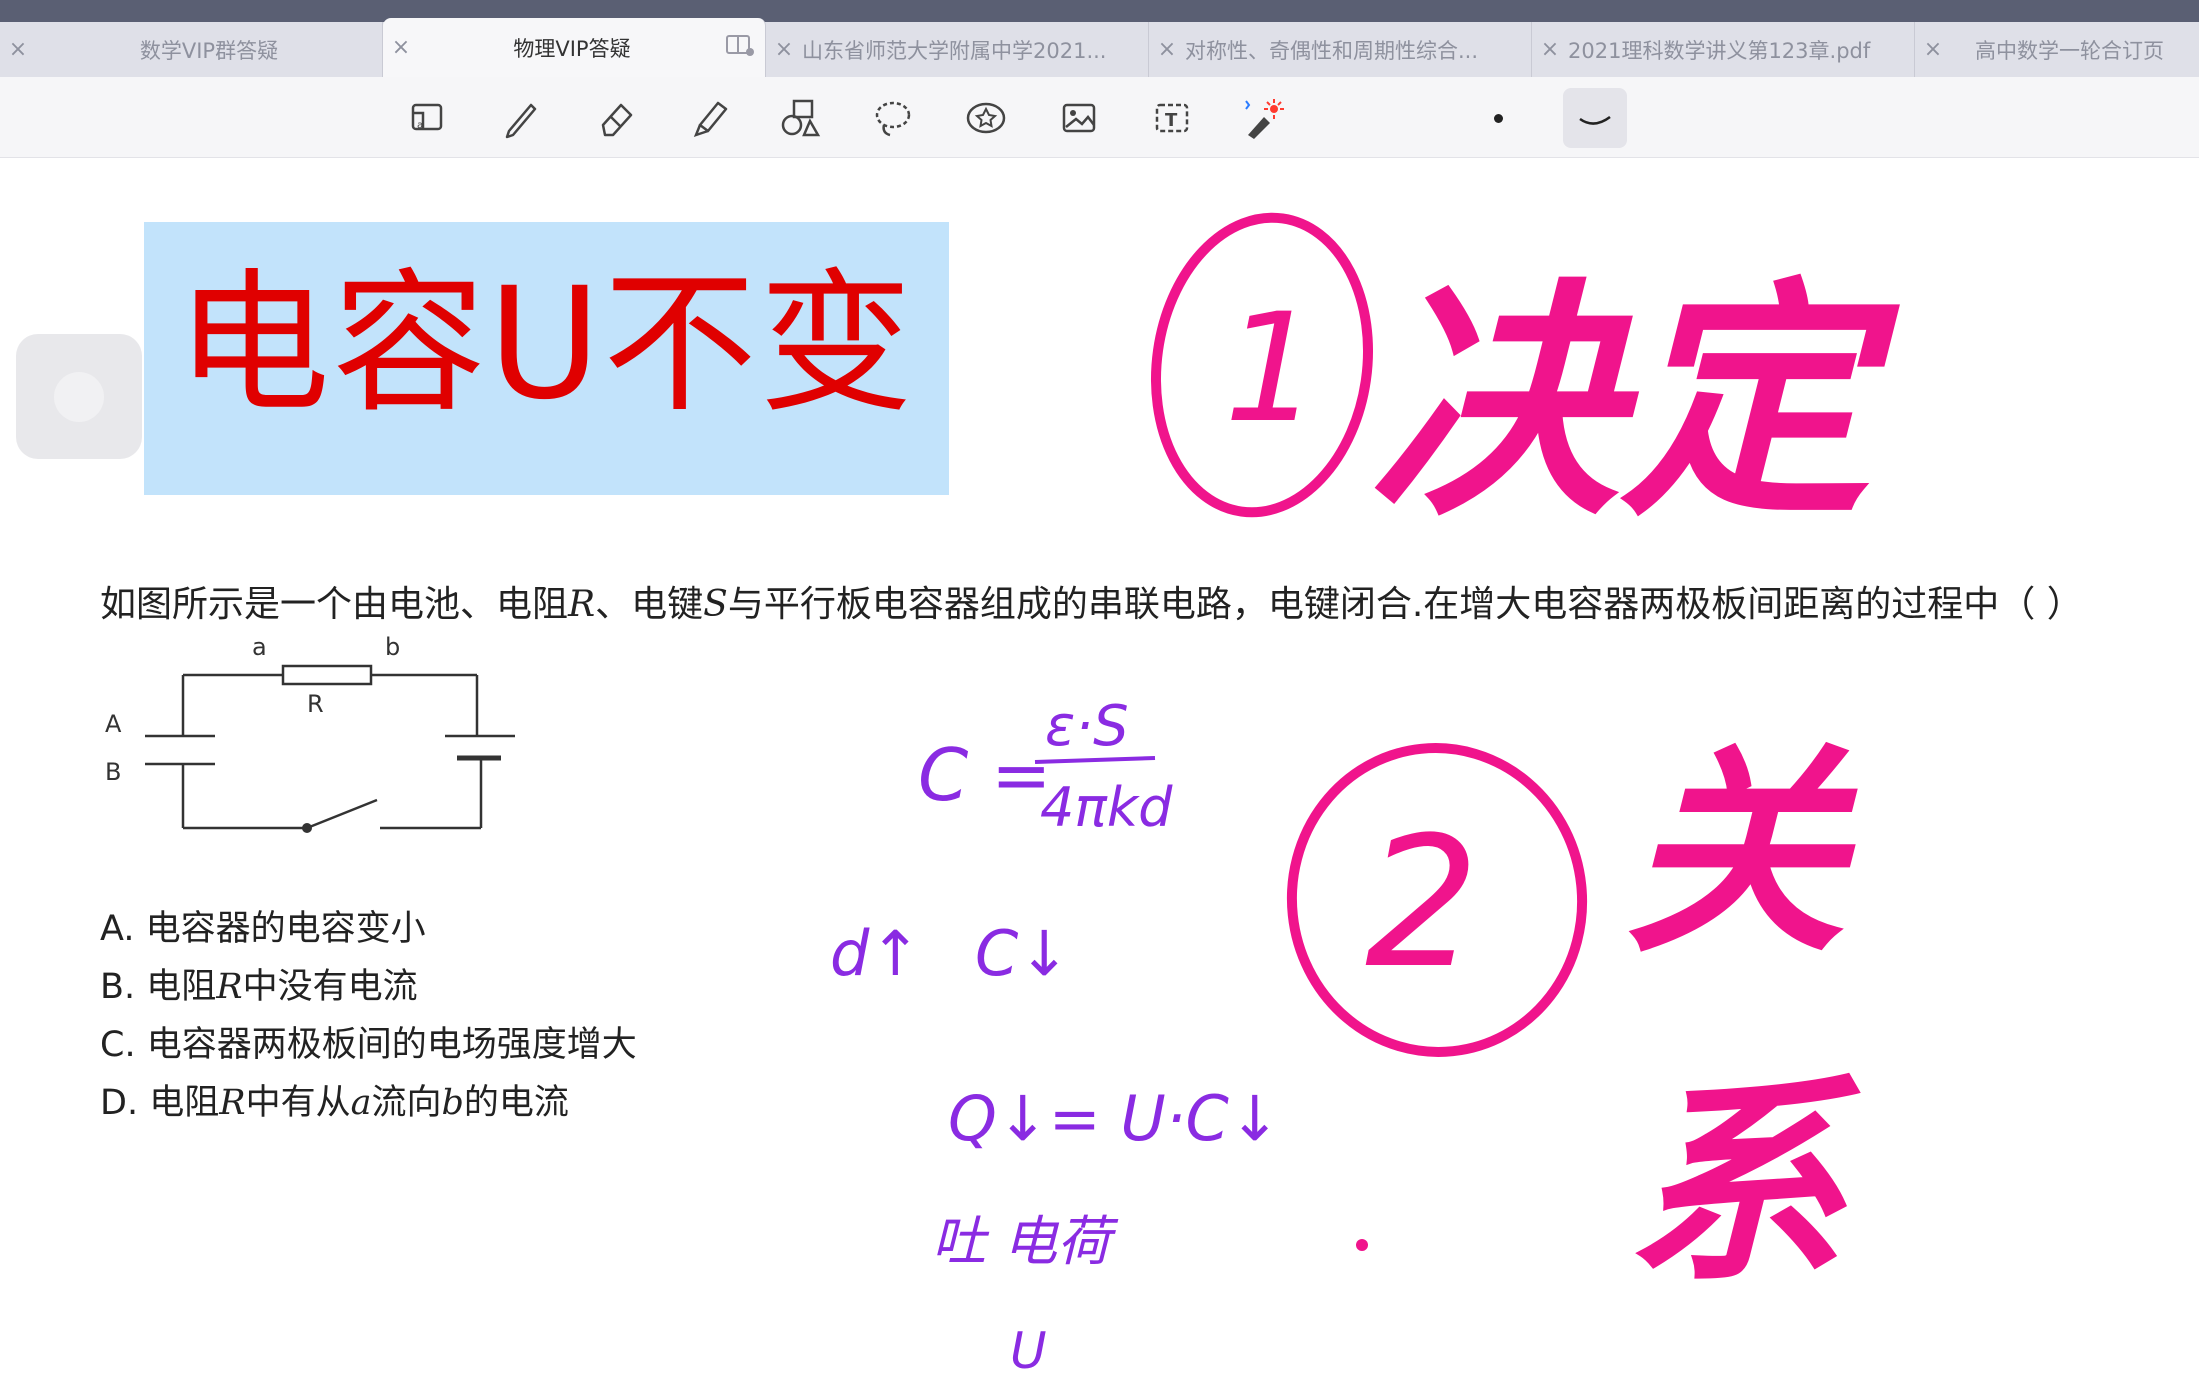 The height and width of the screenshot is (1375, 2199). What do you see at coordinates (1022, 953) in the screenshot?
I see `note-c-down: C↓` at bounding box center [1022, 953].